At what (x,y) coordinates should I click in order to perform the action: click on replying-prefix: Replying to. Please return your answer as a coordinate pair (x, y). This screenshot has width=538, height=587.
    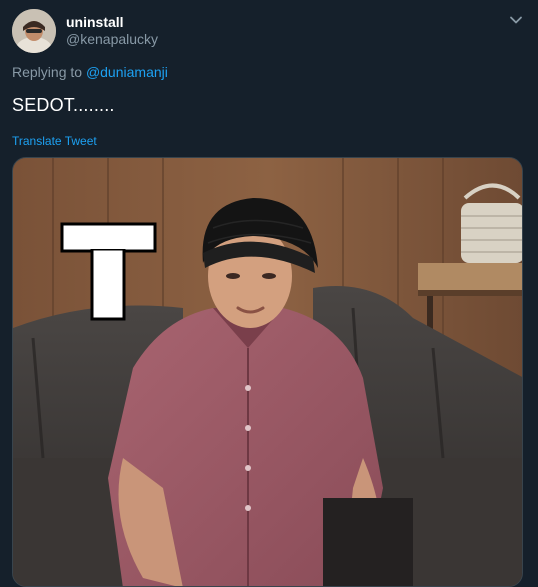
    Looking at the image, I should click on (47, 72).